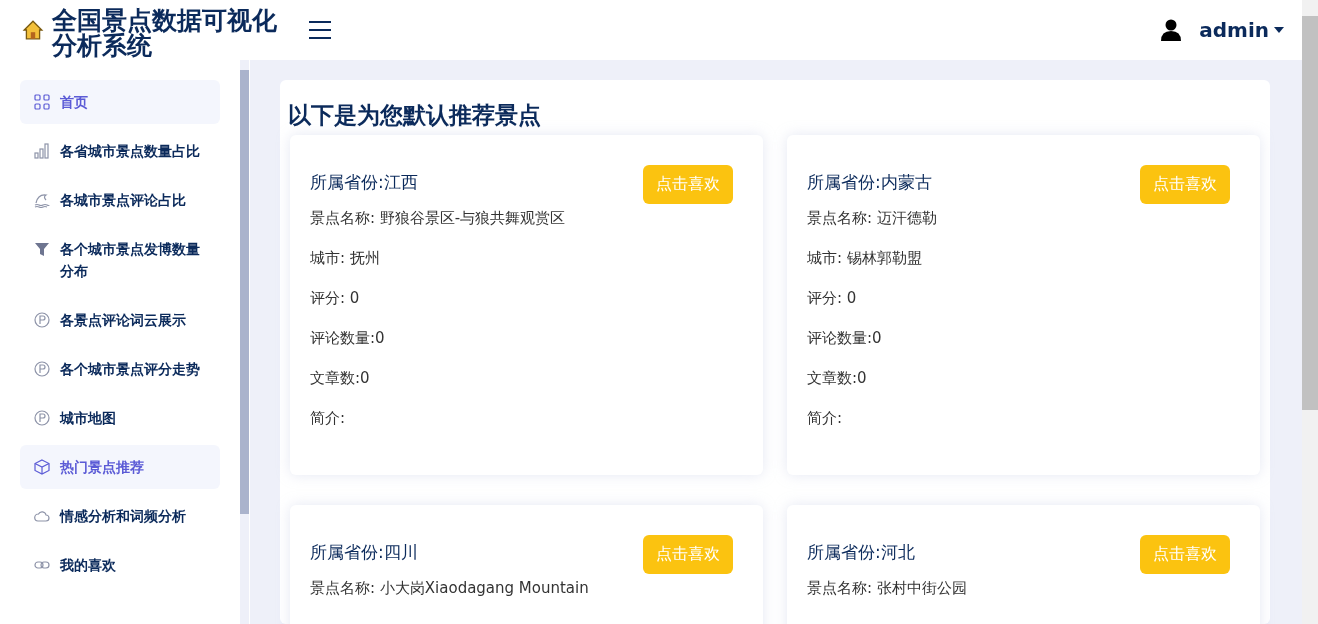 The height and width of the screenshot is (624, 1318). Describe the element at coordinates (869, 182) in the screenshot. I see `province-label: 所属省份:内蒙古` at that location.